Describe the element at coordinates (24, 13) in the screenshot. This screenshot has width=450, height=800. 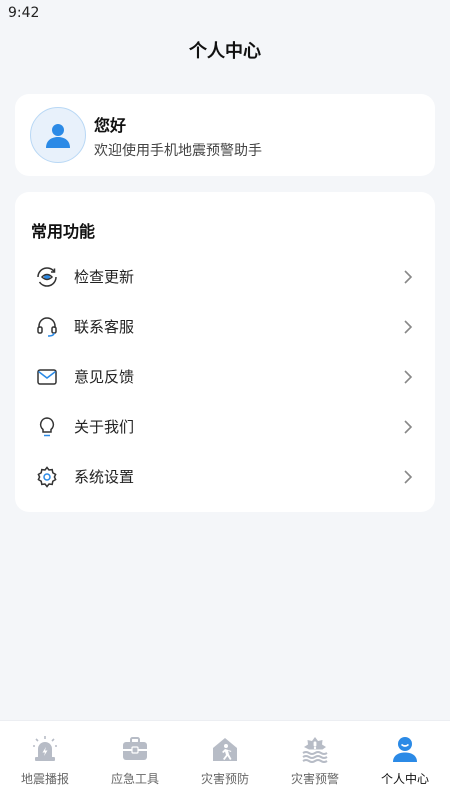
I see `status-time: 9:42` at that location.